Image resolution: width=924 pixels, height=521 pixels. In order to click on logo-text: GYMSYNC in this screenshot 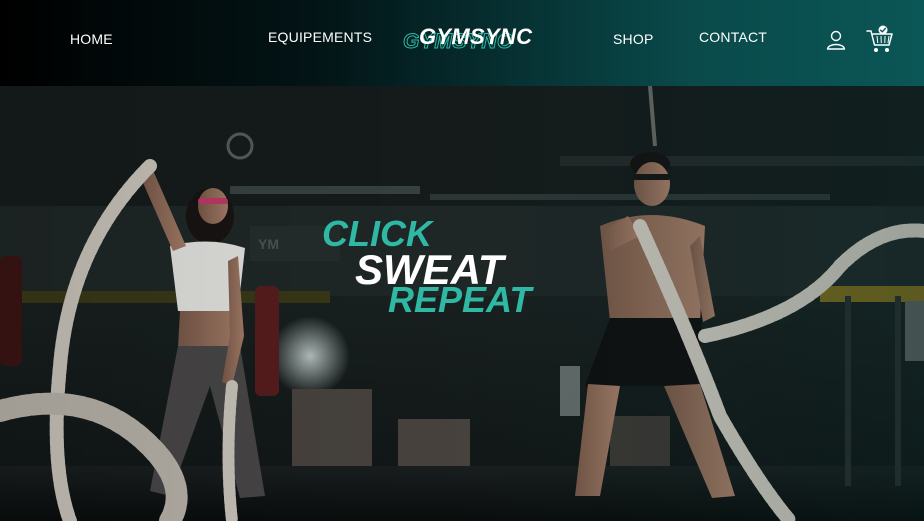, I will do `click(476, 36)`.